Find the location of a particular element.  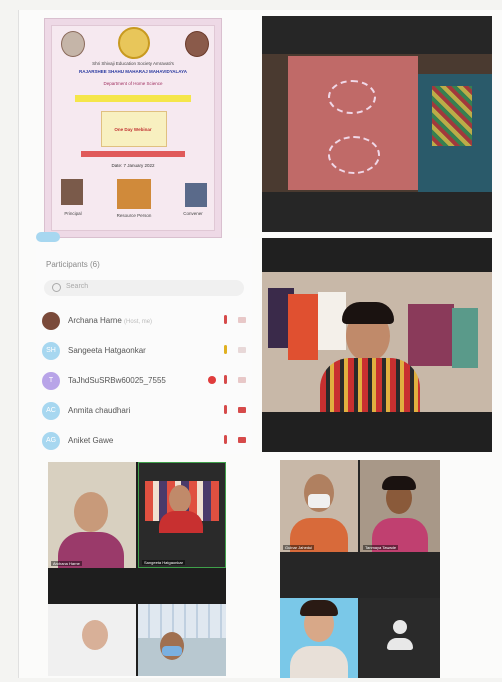

participant-tag: (Host, me) is located at coordinates (138, 322).